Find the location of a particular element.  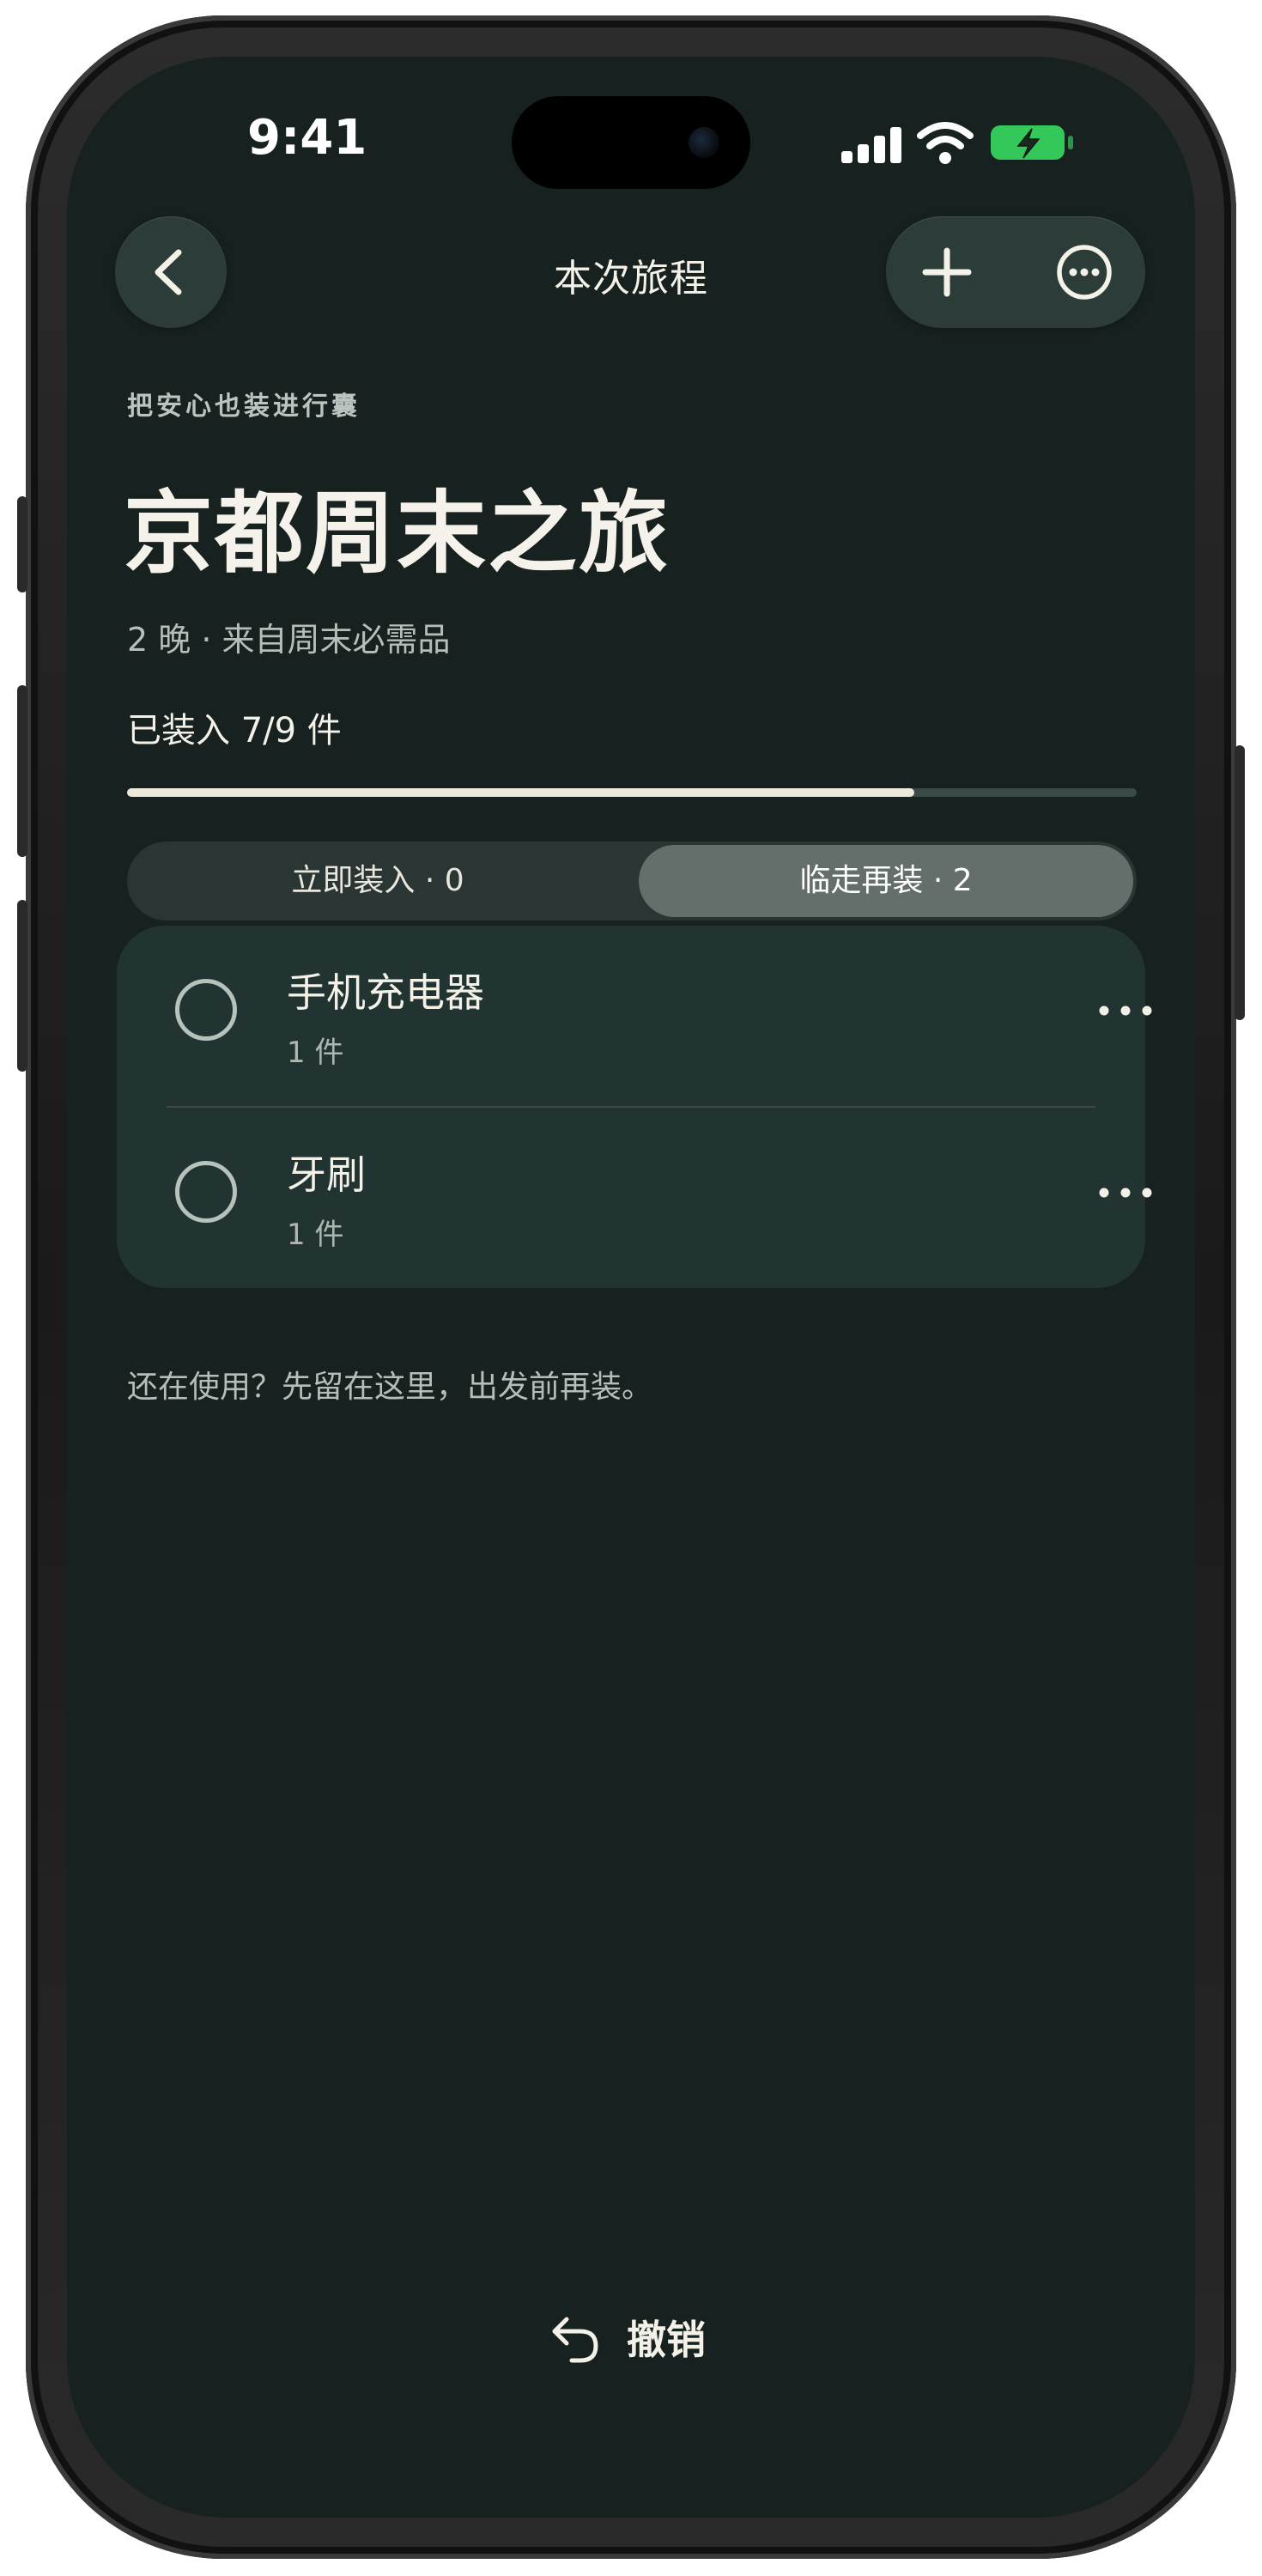

undo-button: 撤销 is located at coordinates (626, 2338).